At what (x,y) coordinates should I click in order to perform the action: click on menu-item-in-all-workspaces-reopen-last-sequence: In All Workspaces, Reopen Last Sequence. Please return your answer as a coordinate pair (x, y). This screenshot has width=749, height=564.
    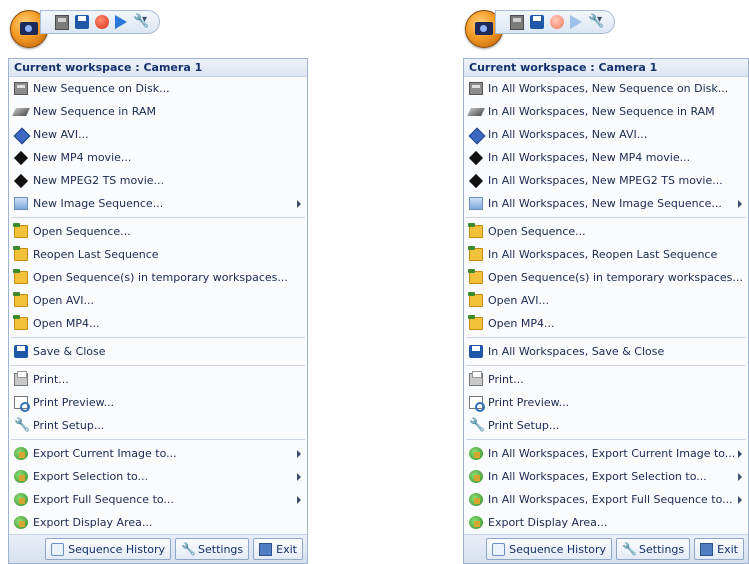
    Looking at the image, I should click on (606, 254).